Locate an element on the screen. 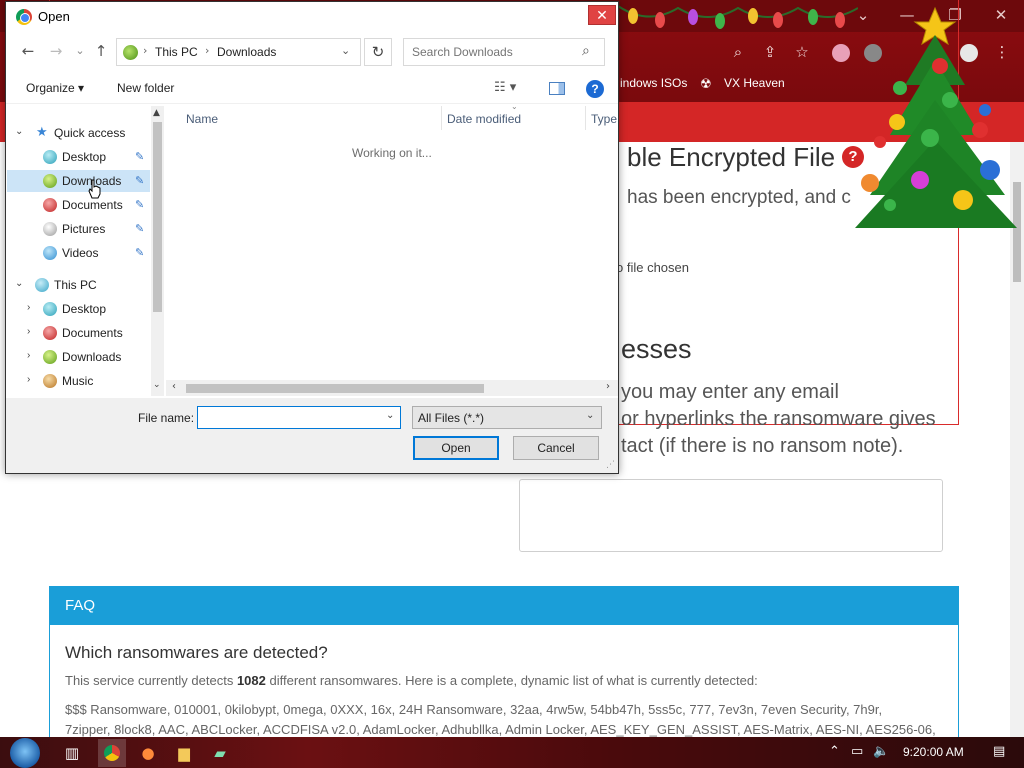 This screenshot has height=768, width=1024. firefox-icon: ● is located at coordinates (148, 753).